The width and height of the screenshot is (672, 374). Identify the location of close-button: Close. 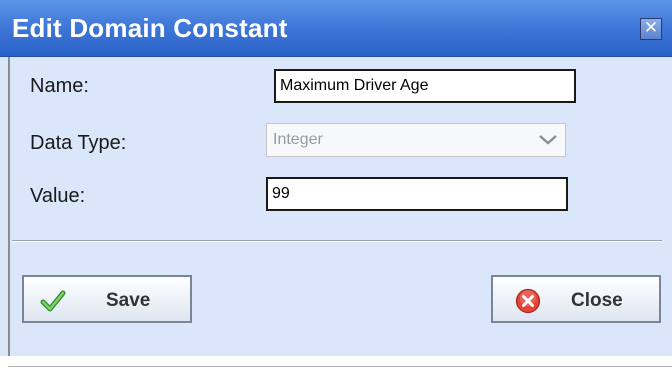
(576, 299).